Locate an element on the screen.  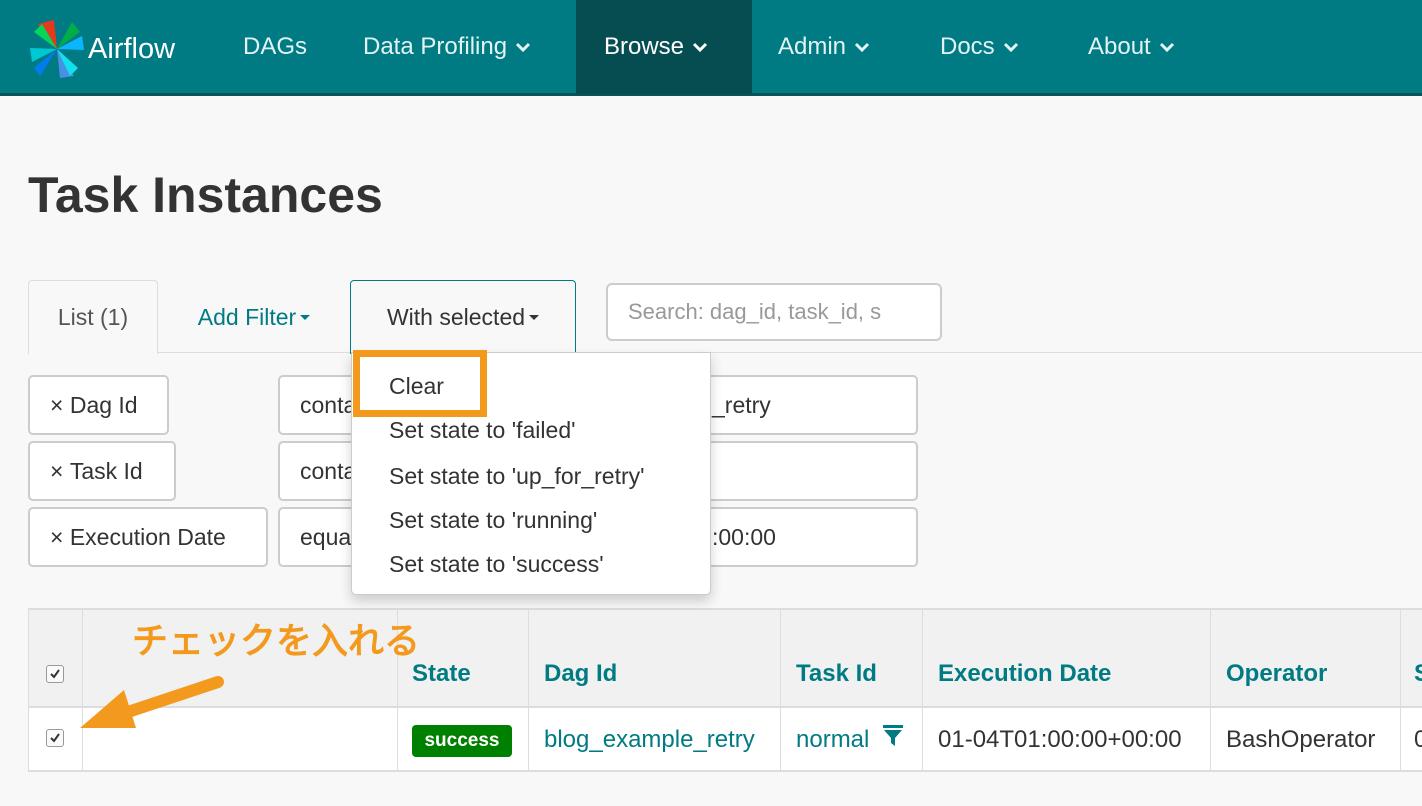
filter-remove-execution-date: × Execution Date is located at coordinates (148, 537).